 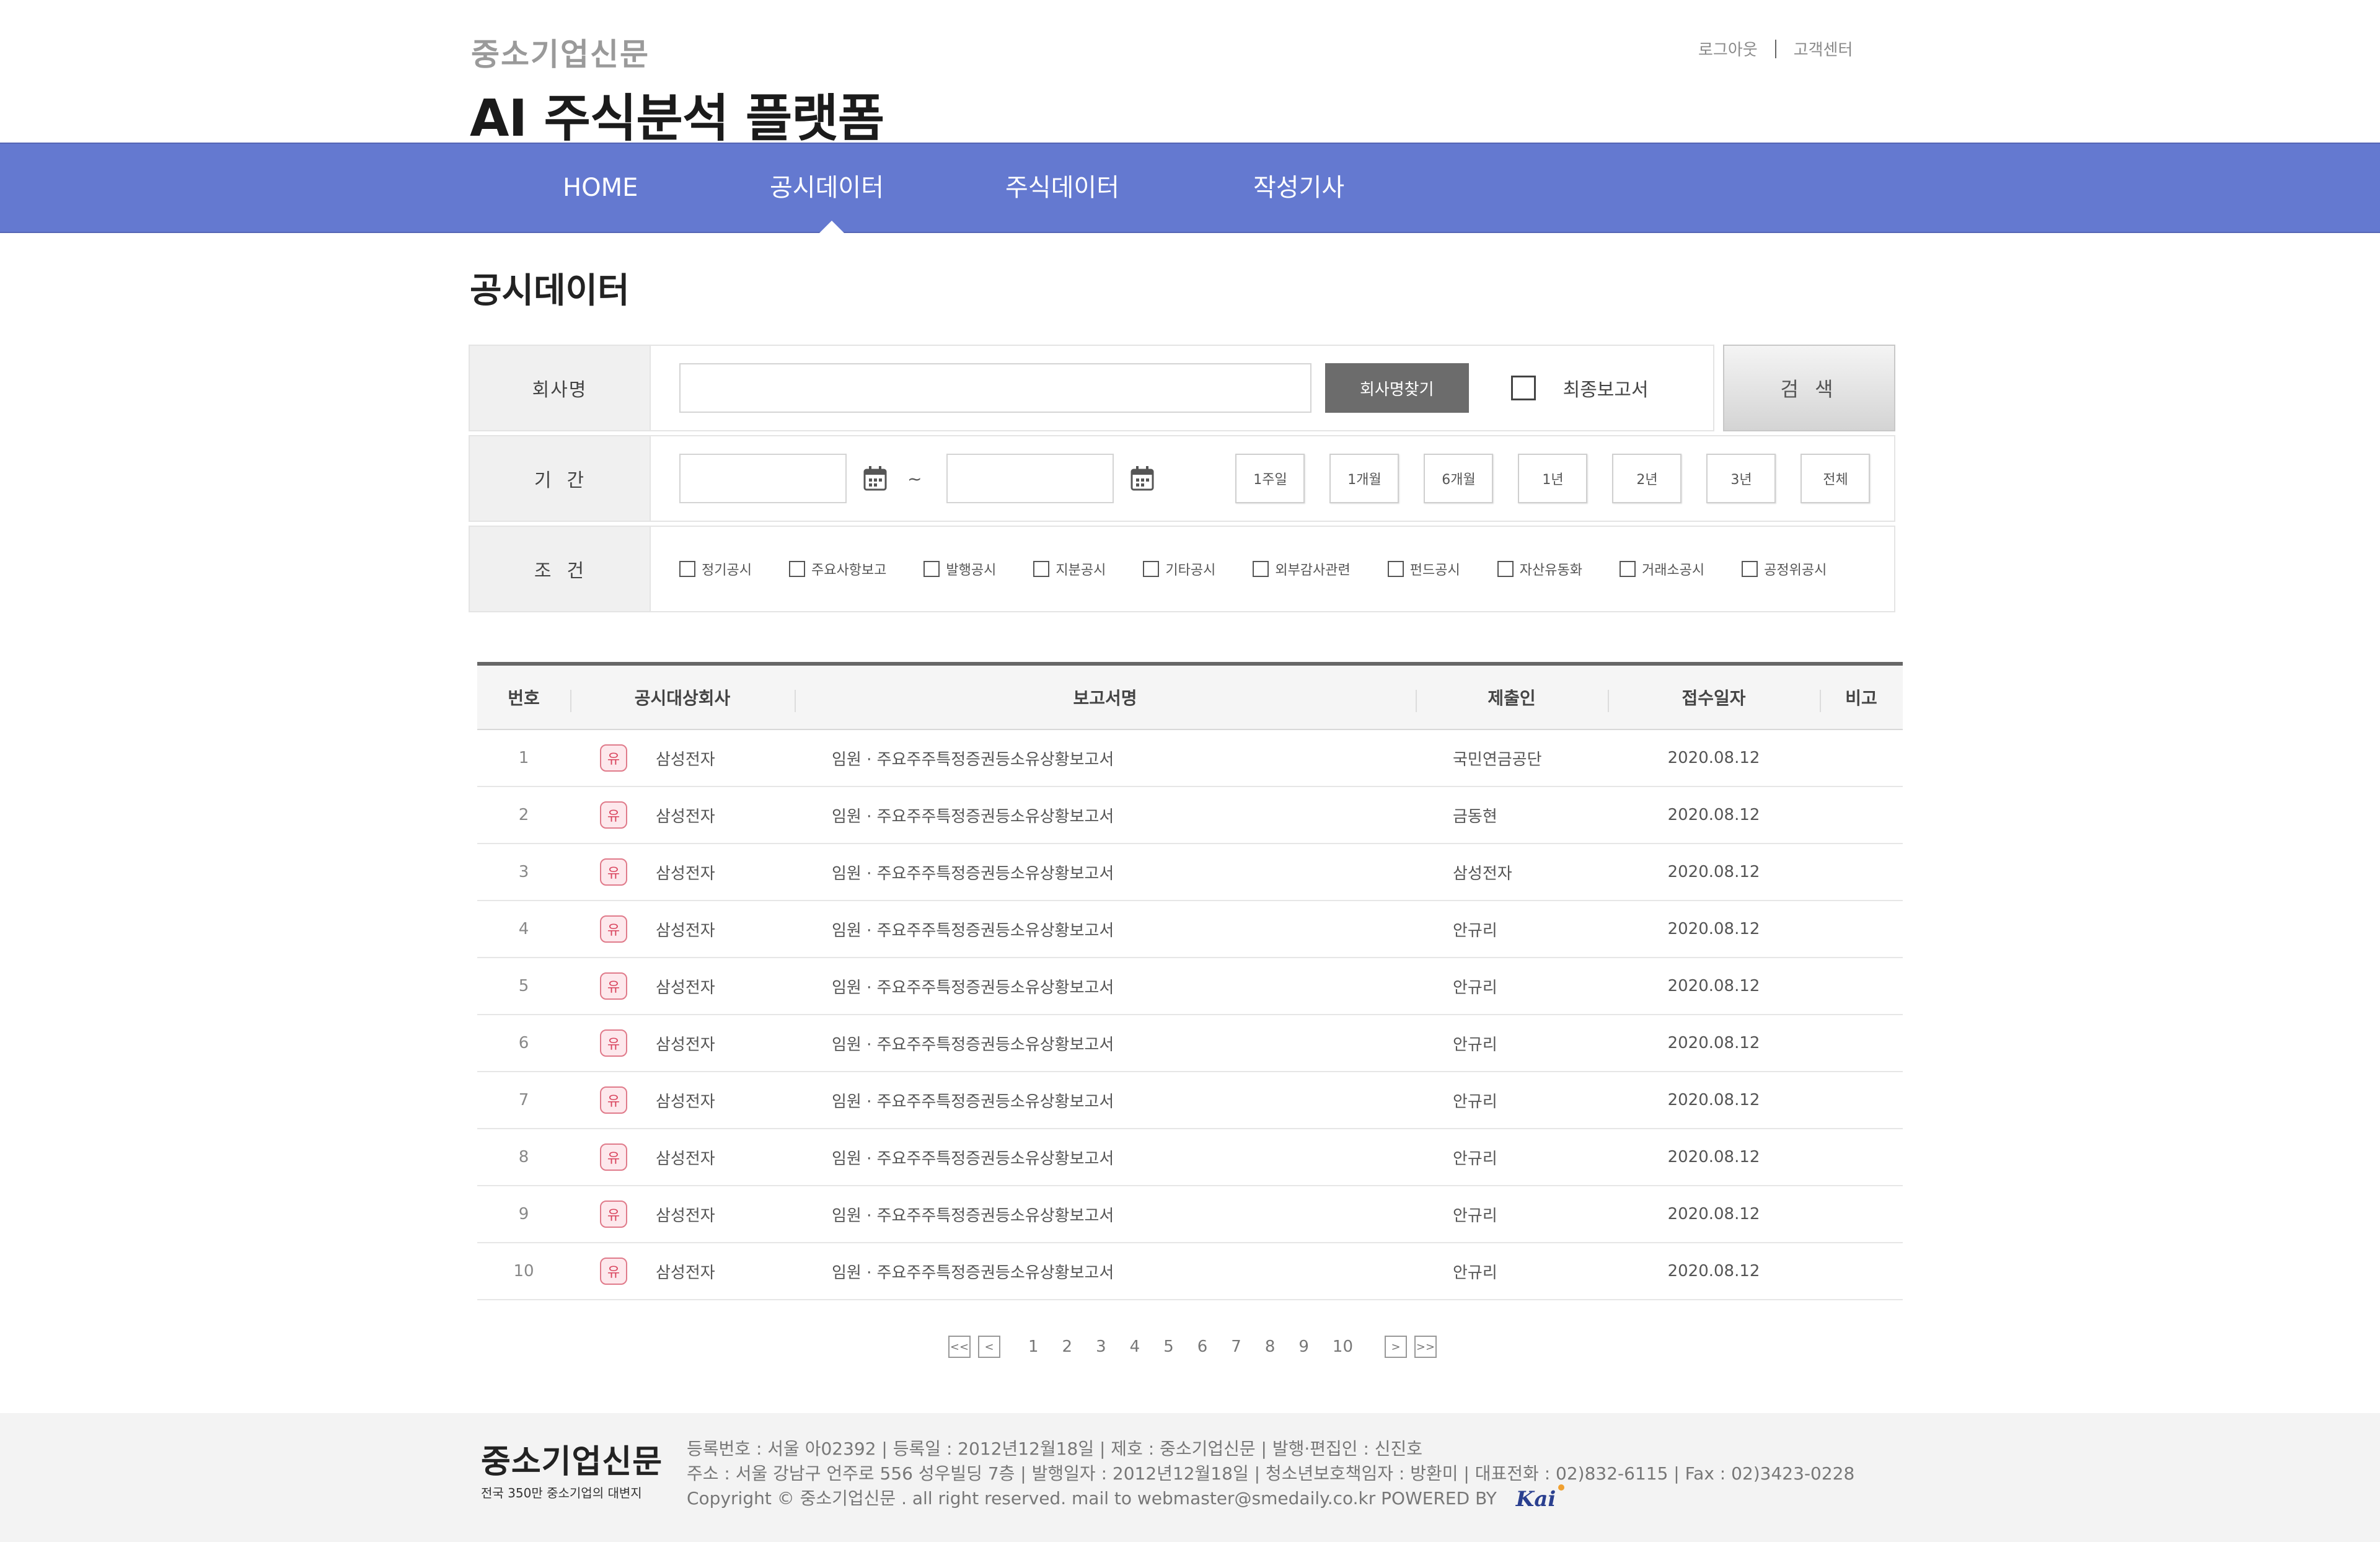 I want to click on nav-stock-data: 주식데이터, so click(x=1062, y=188).